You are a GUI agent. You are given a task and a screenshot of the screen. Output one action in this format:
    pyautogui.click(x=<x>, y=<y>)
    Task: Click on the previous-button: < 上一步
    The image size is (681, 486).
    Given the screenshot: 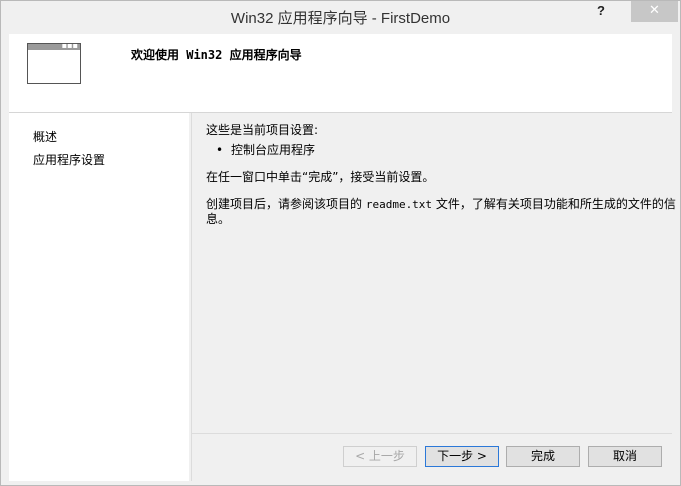 What is the action you would take?
    pyautogui.click(x=380, y=456)
    